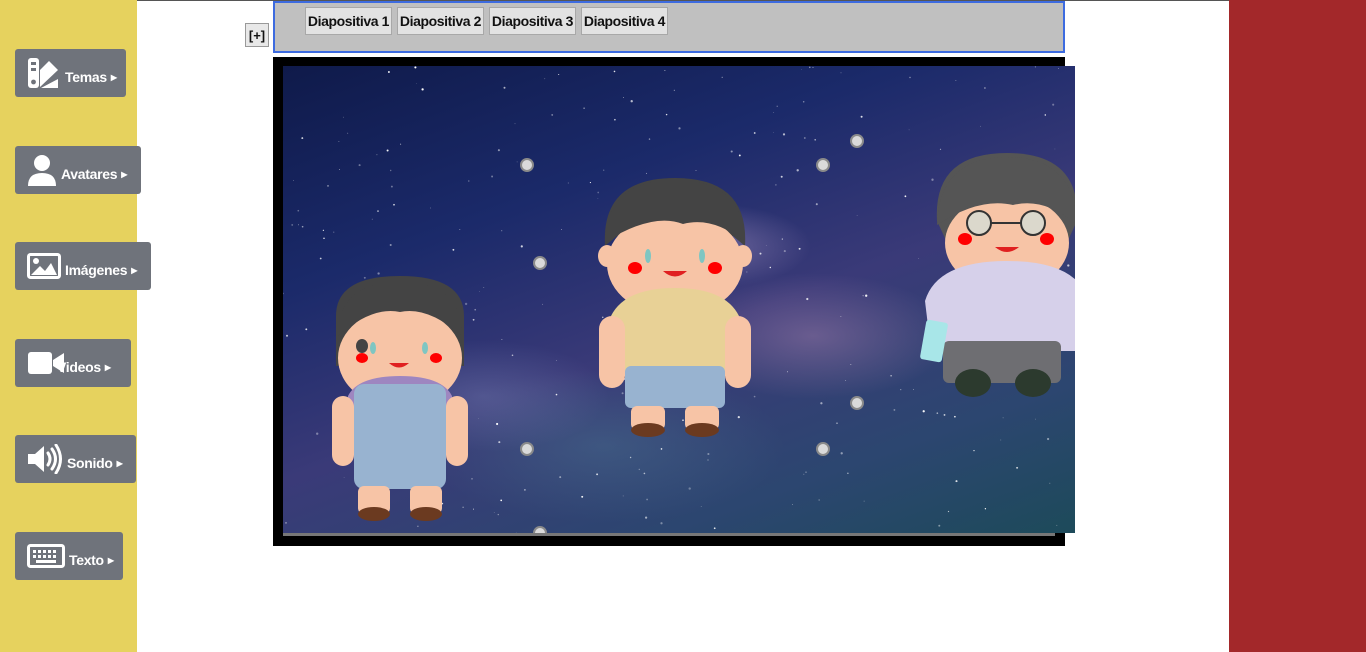  I want to click on add-slide-button: [+], so click(257, 35).